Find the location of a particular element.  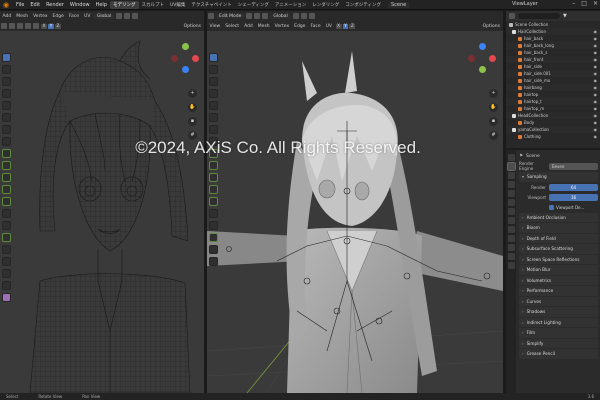

property-section-header: › Grease Pencil is located at coordinates (558, 354).